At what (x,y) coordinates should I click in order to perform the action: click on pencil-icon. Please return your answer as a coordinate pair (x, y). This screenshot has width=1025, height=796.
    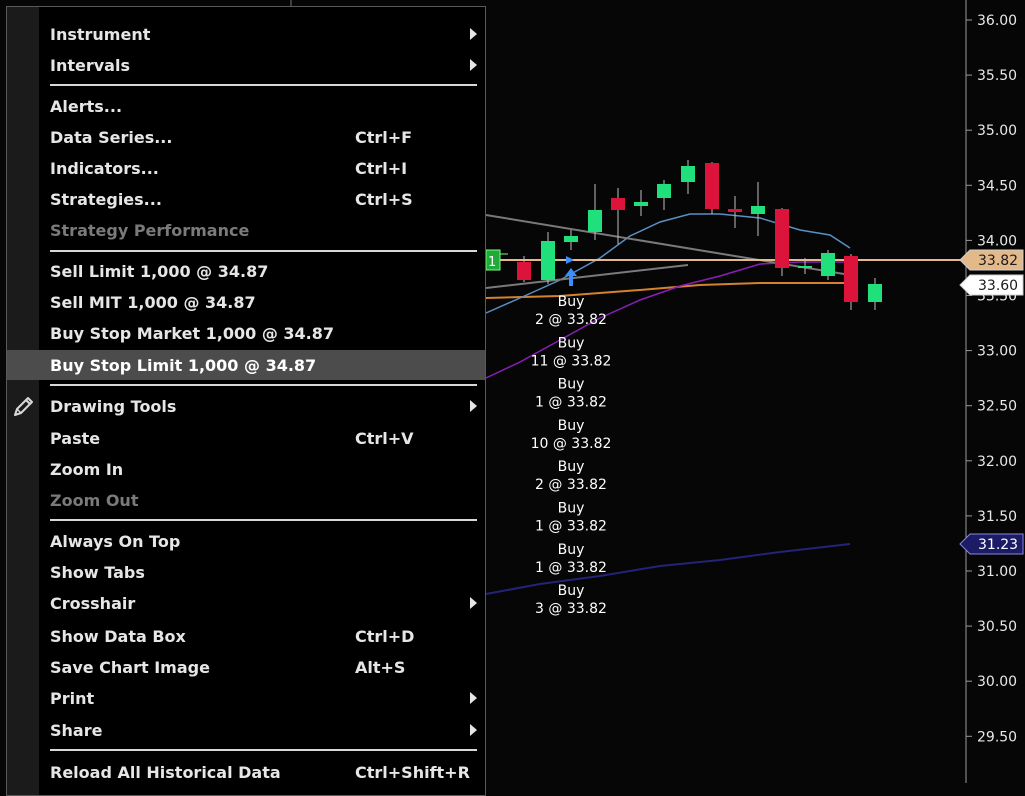
    Looking at the image, I should click on (23, 406).